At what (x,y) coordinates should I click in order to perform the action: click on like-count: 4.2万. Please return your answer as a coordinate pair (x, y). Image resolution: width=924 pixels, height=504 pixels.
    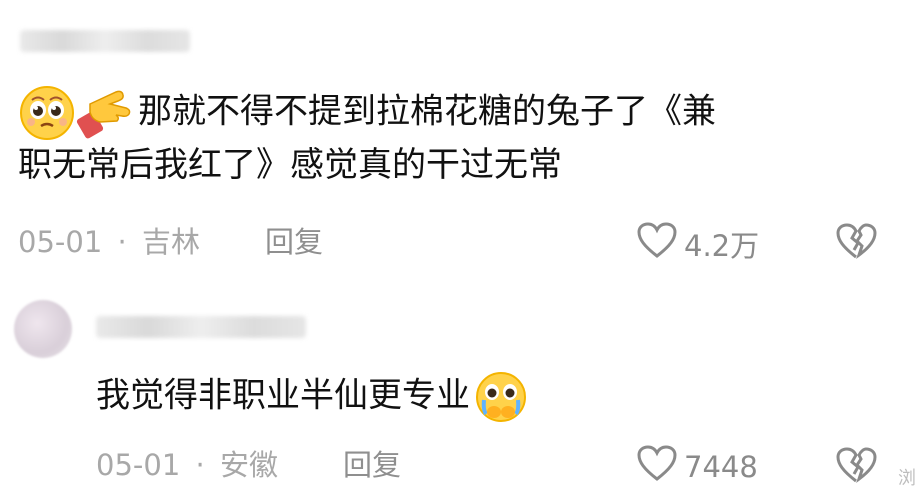
    Looking at the image, I should click on (722, 245).